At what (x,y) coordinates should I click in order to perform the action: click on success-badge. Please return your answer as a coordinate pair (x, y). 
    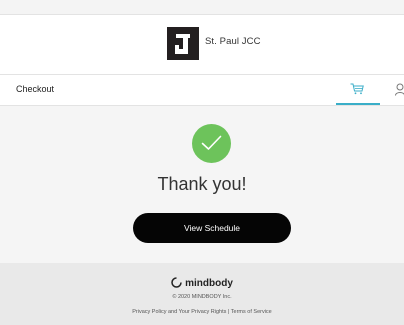
    Looking at the image, I should click on (211, 143).